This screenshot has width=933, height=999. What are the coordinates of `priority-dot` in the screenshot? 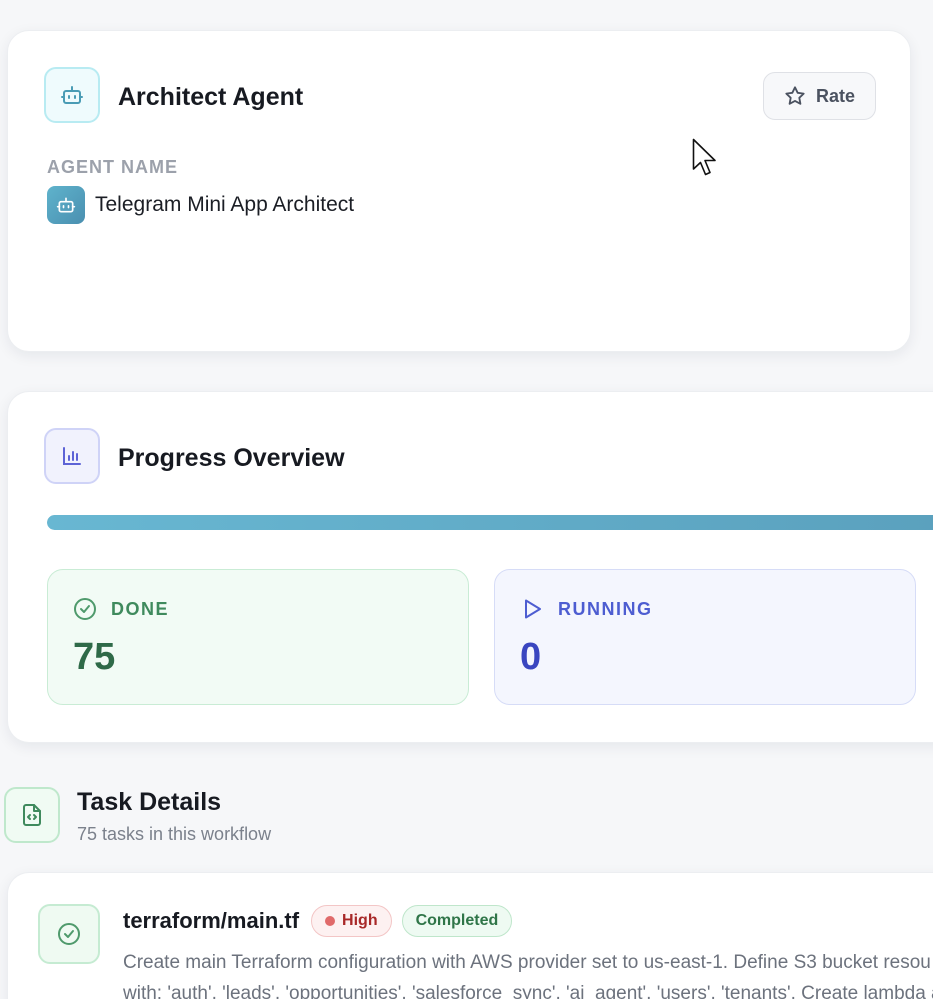 It's located at (330, 921).